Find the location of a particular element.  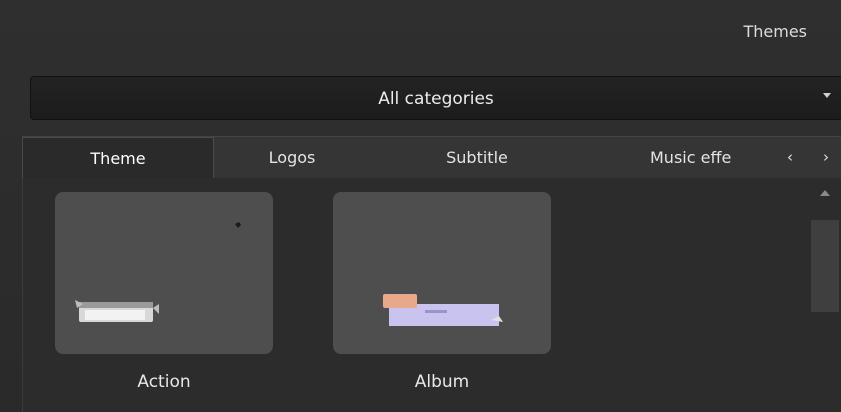

album-preview-image is located at coordinates (443, 310).